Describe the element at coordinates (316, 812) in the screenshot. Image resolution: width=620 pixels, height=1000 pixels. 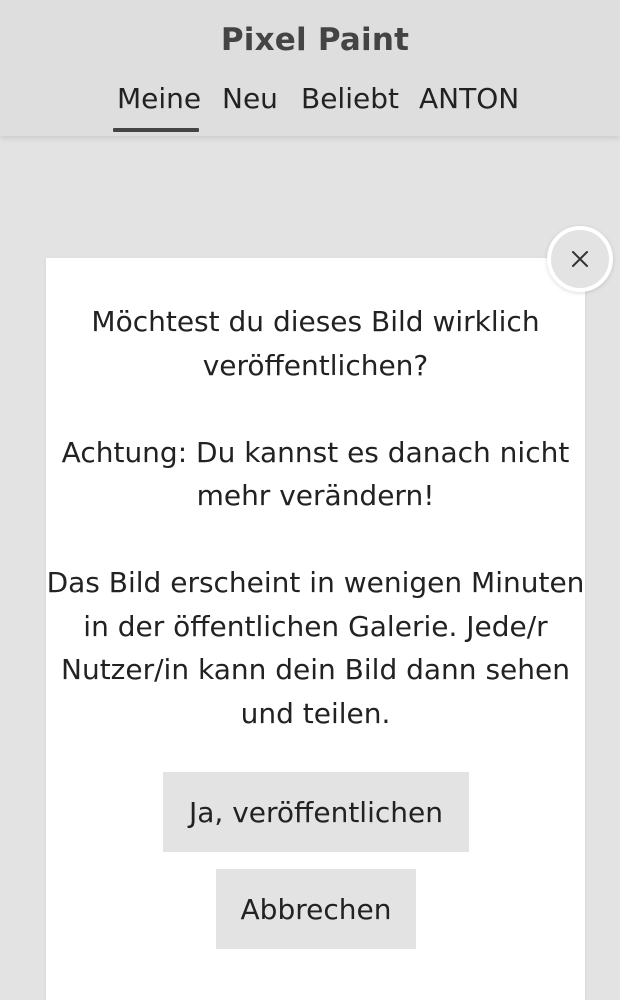
I see `publish-confirm-button: Ja, veröffentlichen` at that location.